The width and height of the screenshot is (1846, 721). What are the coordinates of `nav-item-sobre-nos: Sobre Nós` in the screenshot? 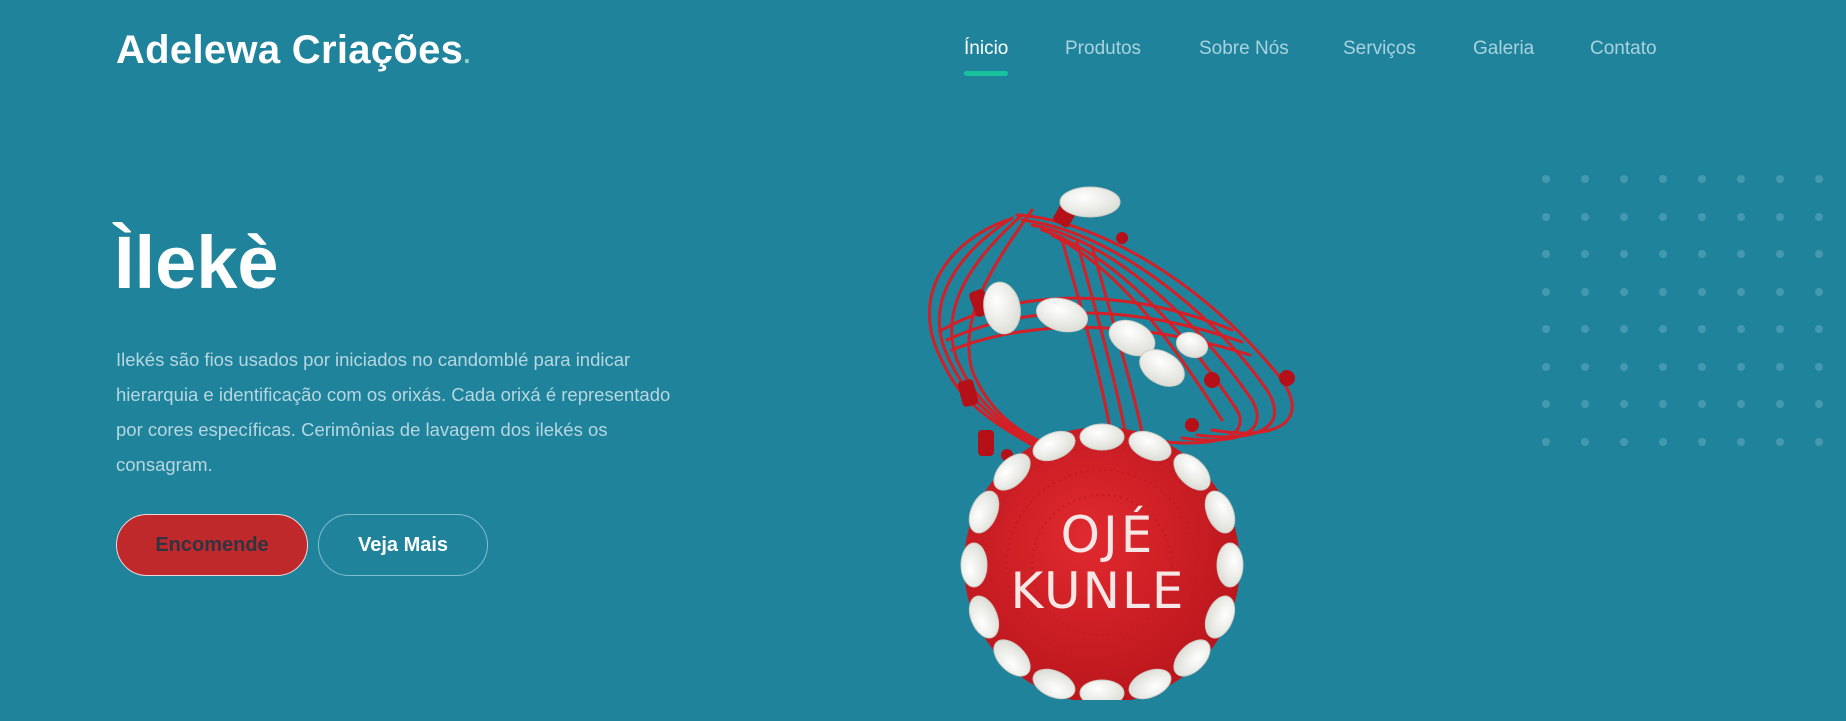 It's located at (1244, 49).